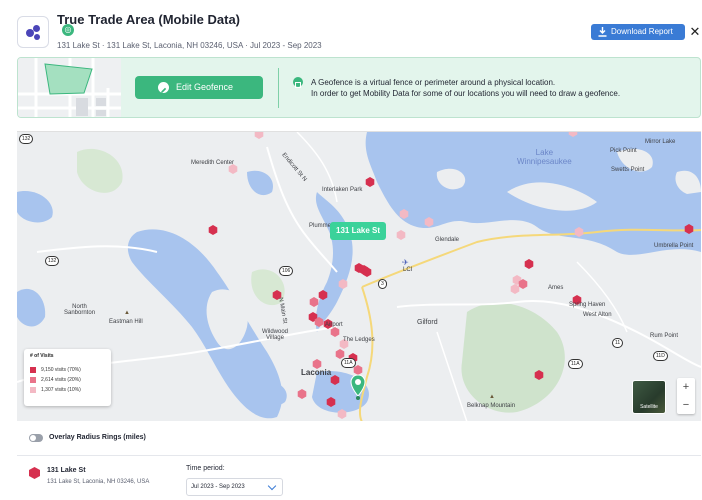 This screenshot has width=702, height=500. I want to click on time-period-value: Jul 2023 - Sep 2023, so click(218, 487).